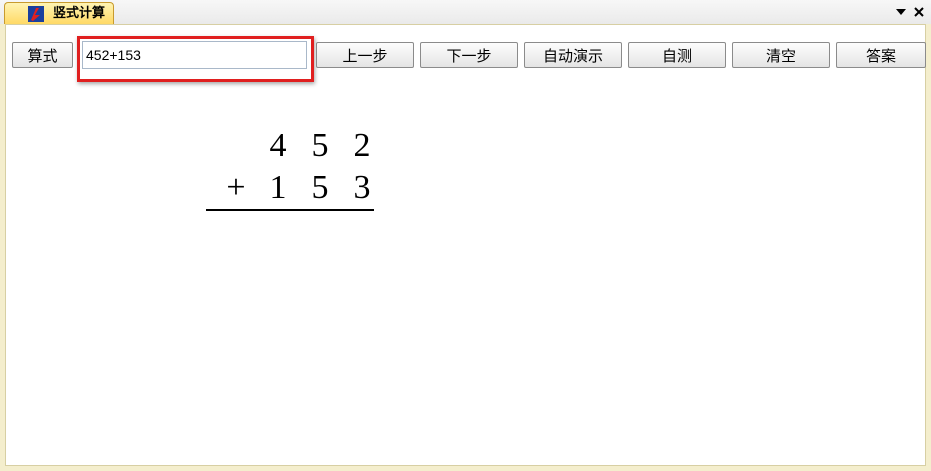 The width and height of the screenshot is (931, 471). I want to click on row2-digit-tens: 5, so click(320, 187).